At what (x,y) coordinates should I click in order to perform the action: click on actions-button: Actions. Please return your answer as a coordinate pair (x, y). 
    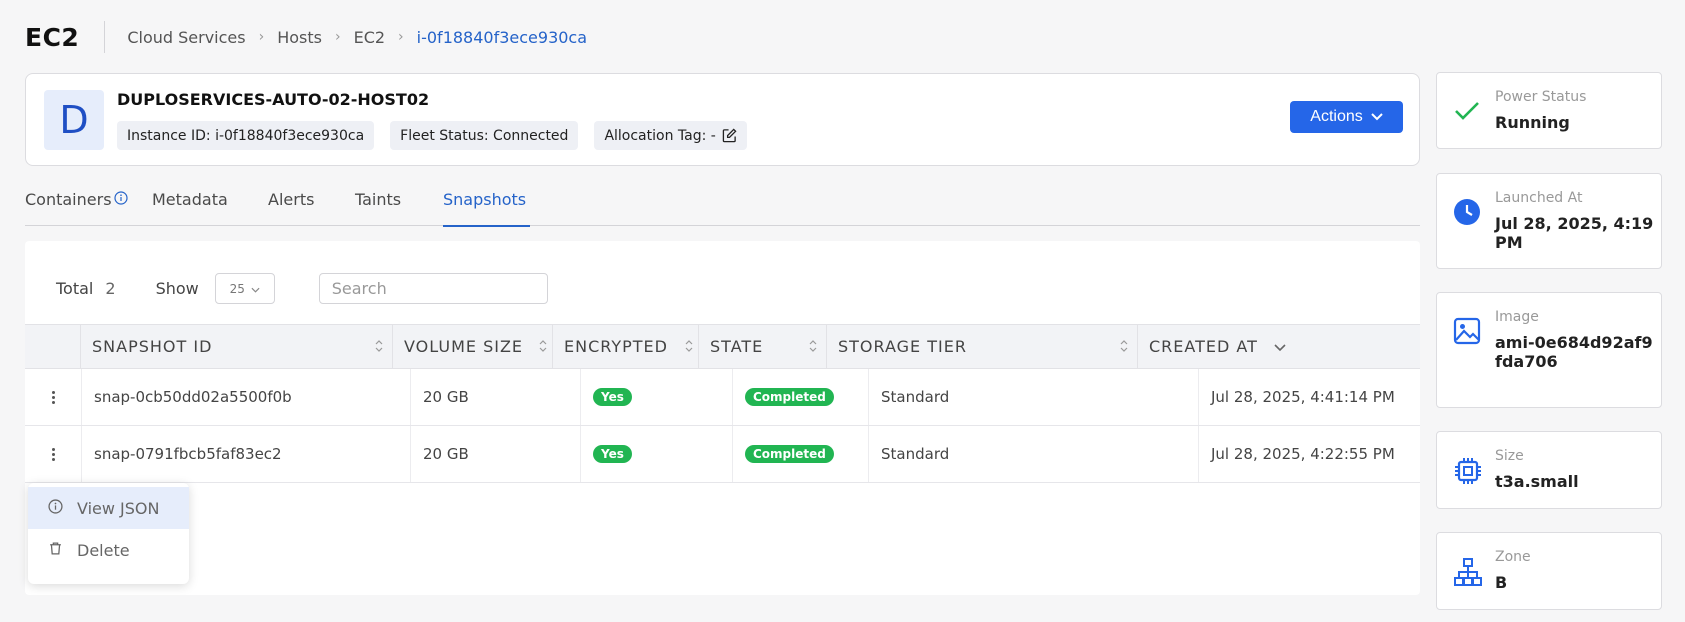
    Looking at the image, I should click on (1346, 117).